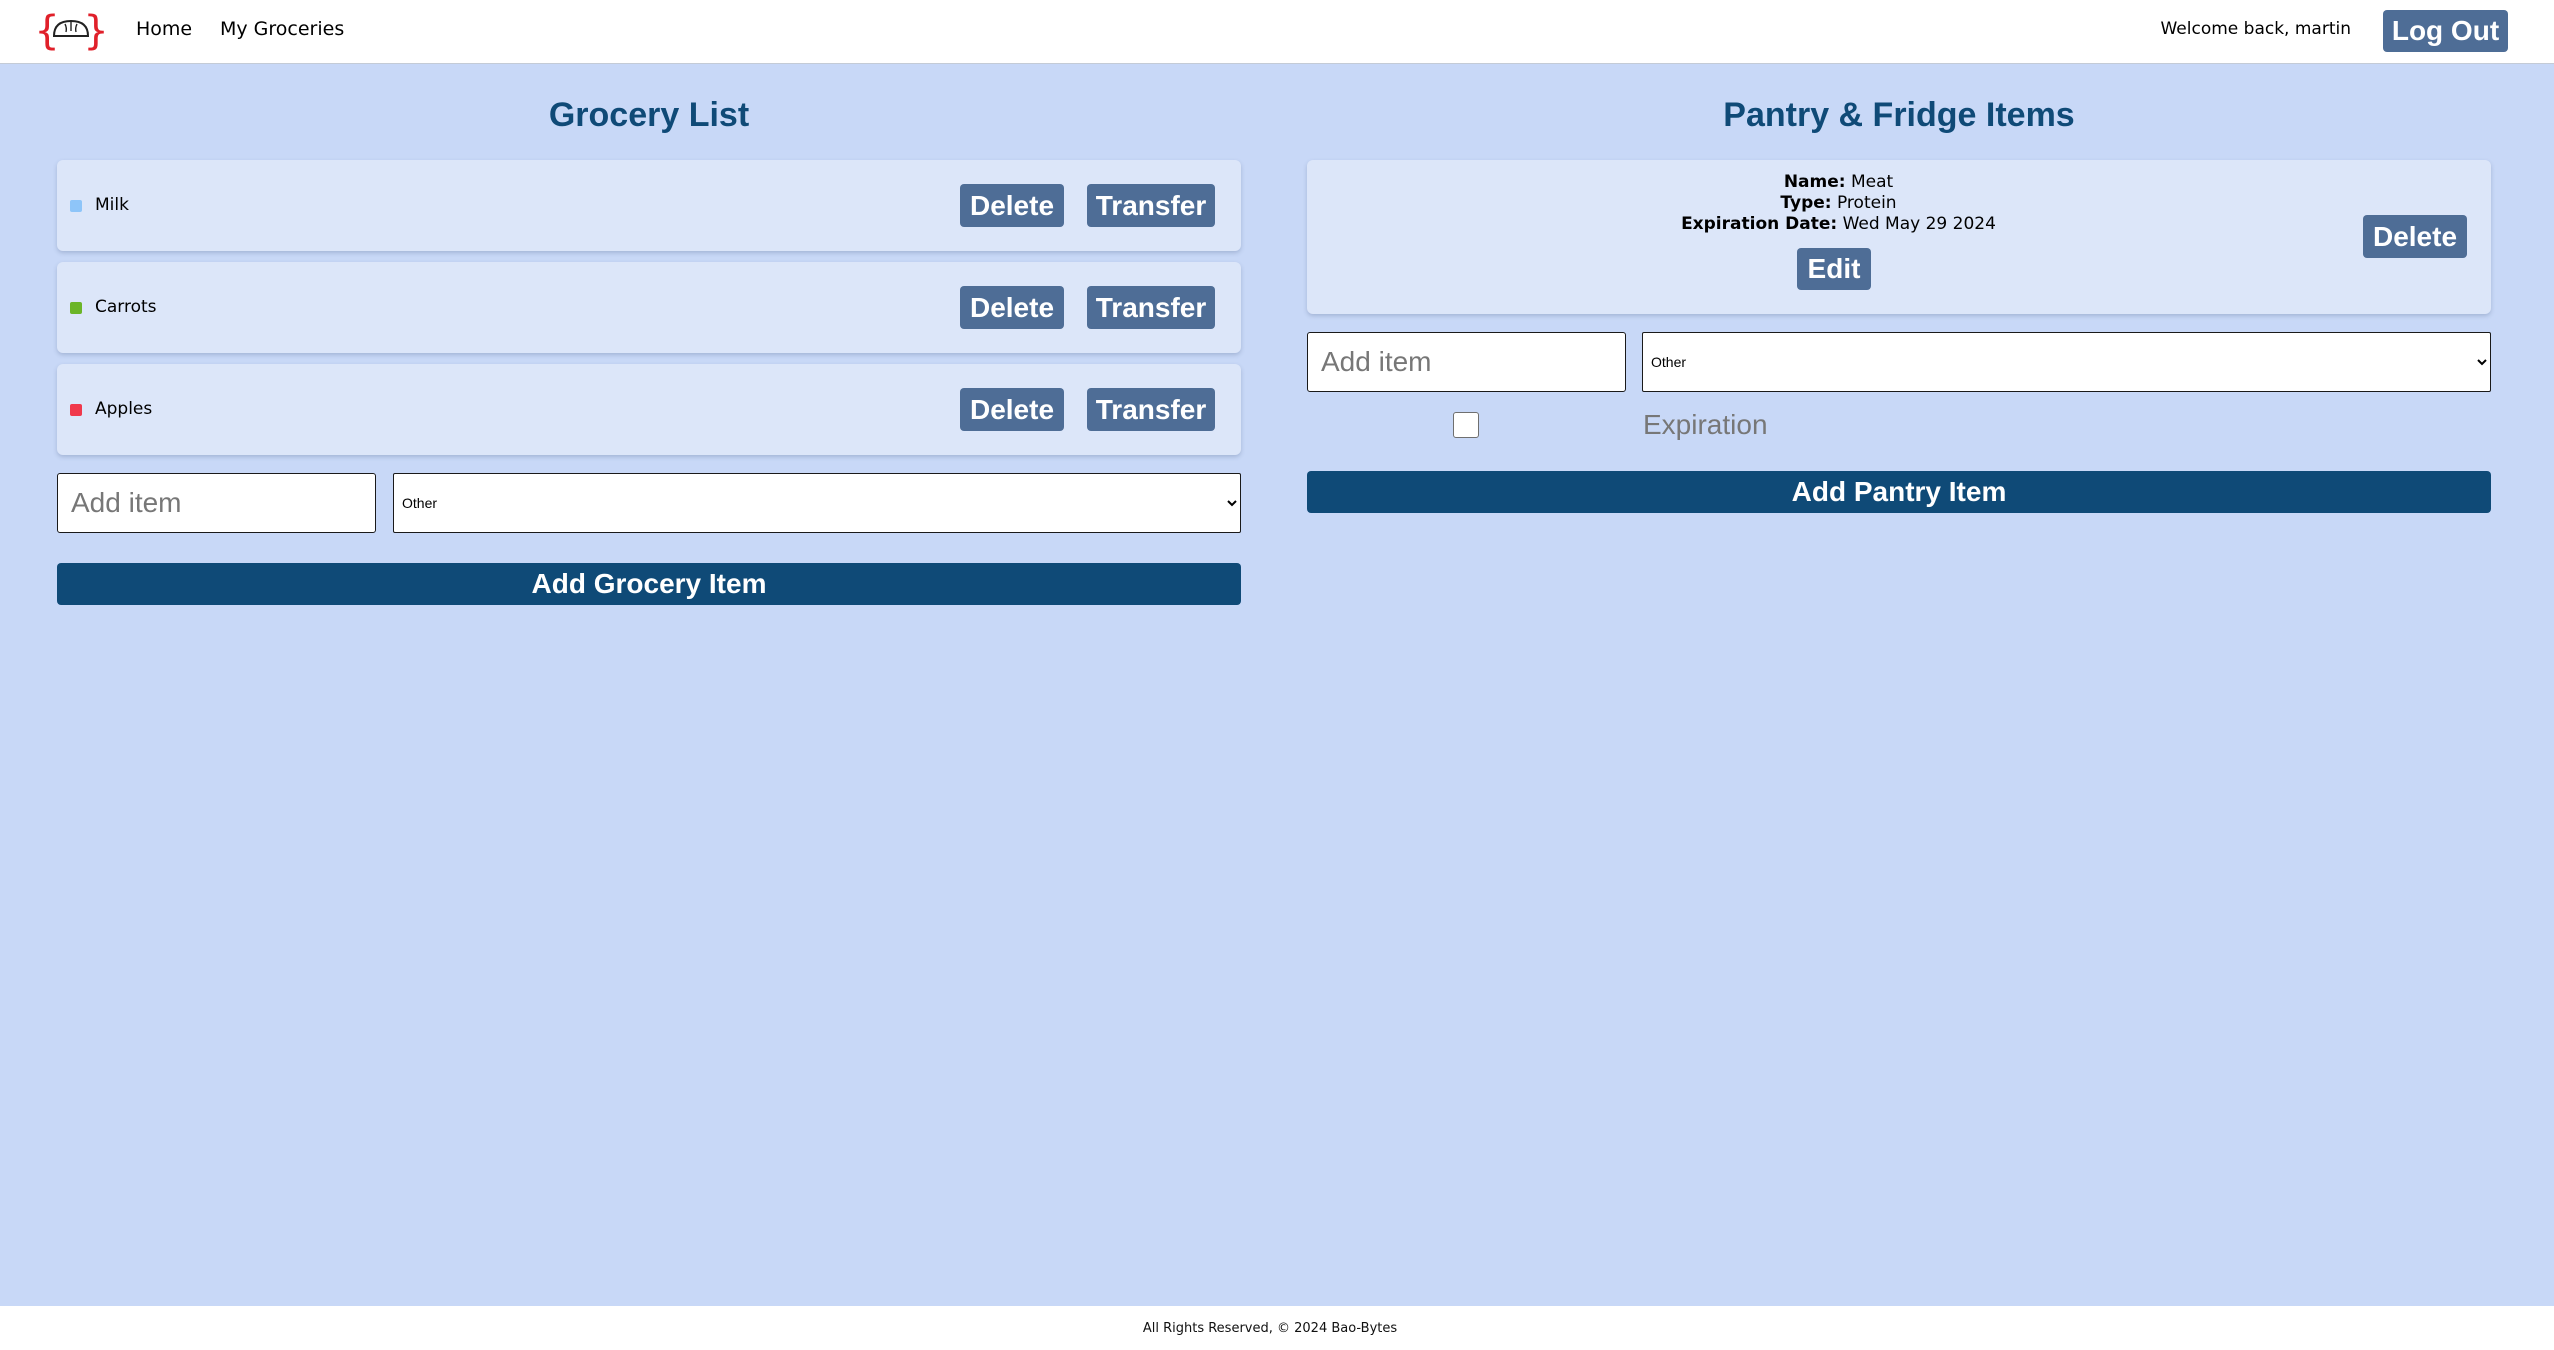 The image size is (2554, 1350). What do you see at coordinates (126, 307) in the screenshot?
I see `grocery-item-name: Carrots` at bounding box center [126, 307].